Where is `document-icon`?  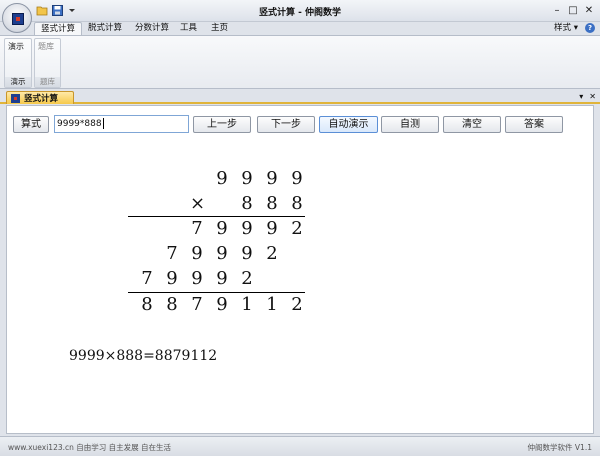 document-icon is located at coordinates (15, 98).